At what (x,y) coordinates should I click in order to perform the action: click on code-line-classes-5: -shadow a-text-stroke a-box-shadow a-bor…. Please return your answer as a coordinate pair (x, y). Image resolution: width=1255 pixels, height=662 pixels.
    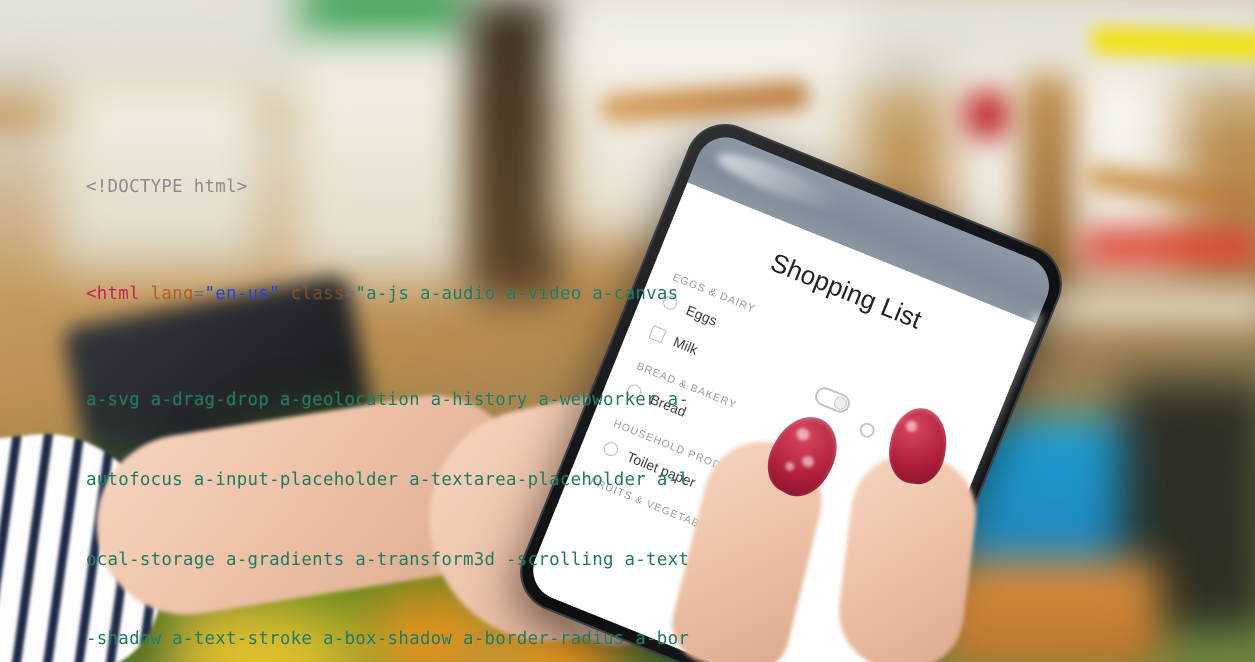
    Looking at the image, I should click on (388, 639).